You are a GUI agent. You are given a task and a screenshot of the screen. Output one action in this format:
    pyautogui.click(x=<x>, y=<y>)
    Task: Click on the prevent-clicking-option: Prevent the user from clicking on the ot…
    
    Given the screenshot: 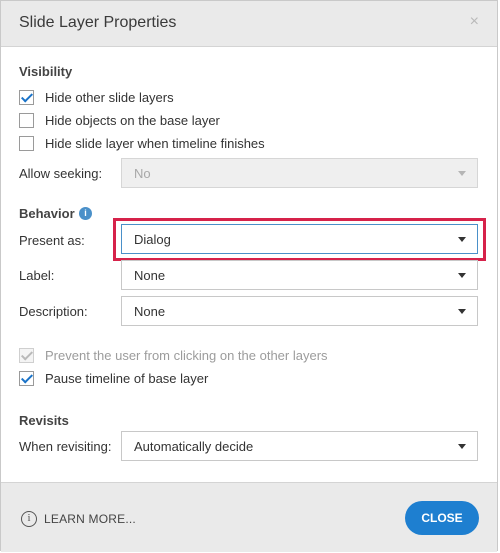 What is the action you would take?
    pyautogui.click(x=173, y=355)
    